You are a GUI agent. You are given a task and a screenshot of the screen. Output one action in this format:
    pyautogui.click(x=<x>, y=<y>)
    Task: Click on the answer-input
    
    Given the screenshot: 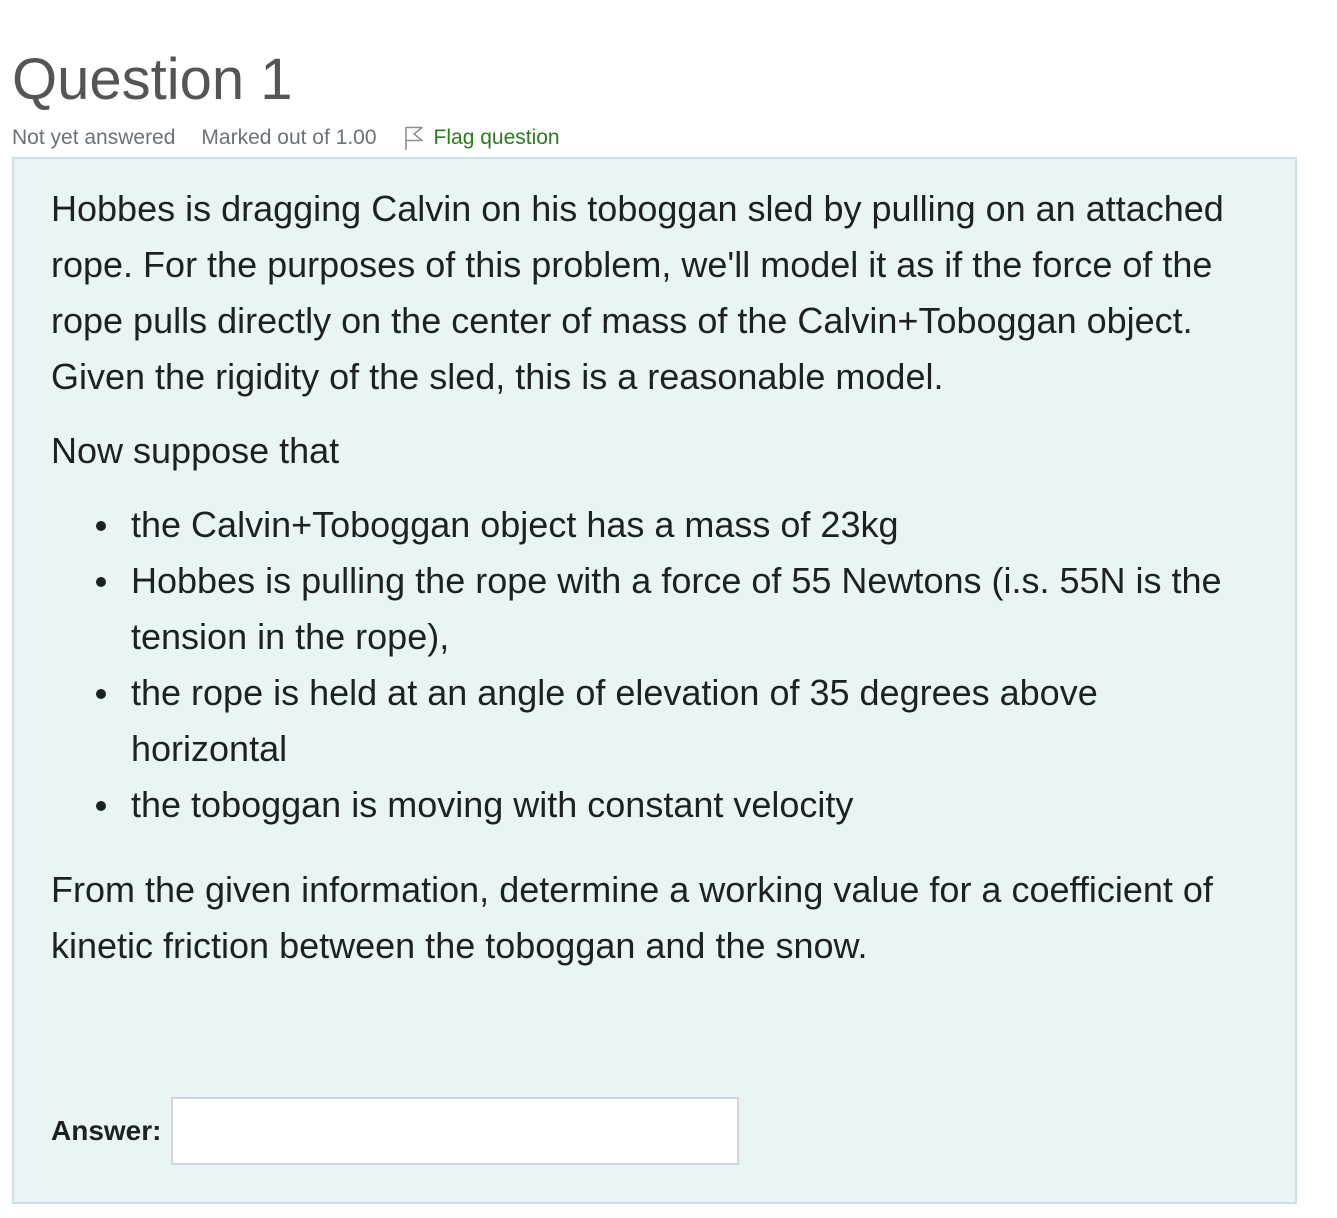 What is the action you would take?
    pyautogui.click(x=455, y=1131)
    